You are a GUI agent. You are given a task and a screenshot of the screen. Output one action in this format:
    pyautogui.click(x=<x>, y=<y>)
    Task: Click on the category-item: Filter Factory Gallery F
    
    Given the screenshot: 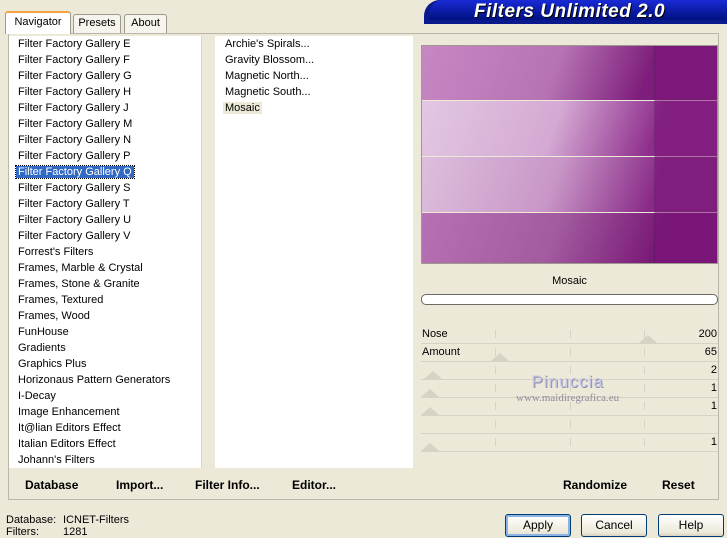 What is the action you would take?
    pyautogui.click(x=105, y=60)
    